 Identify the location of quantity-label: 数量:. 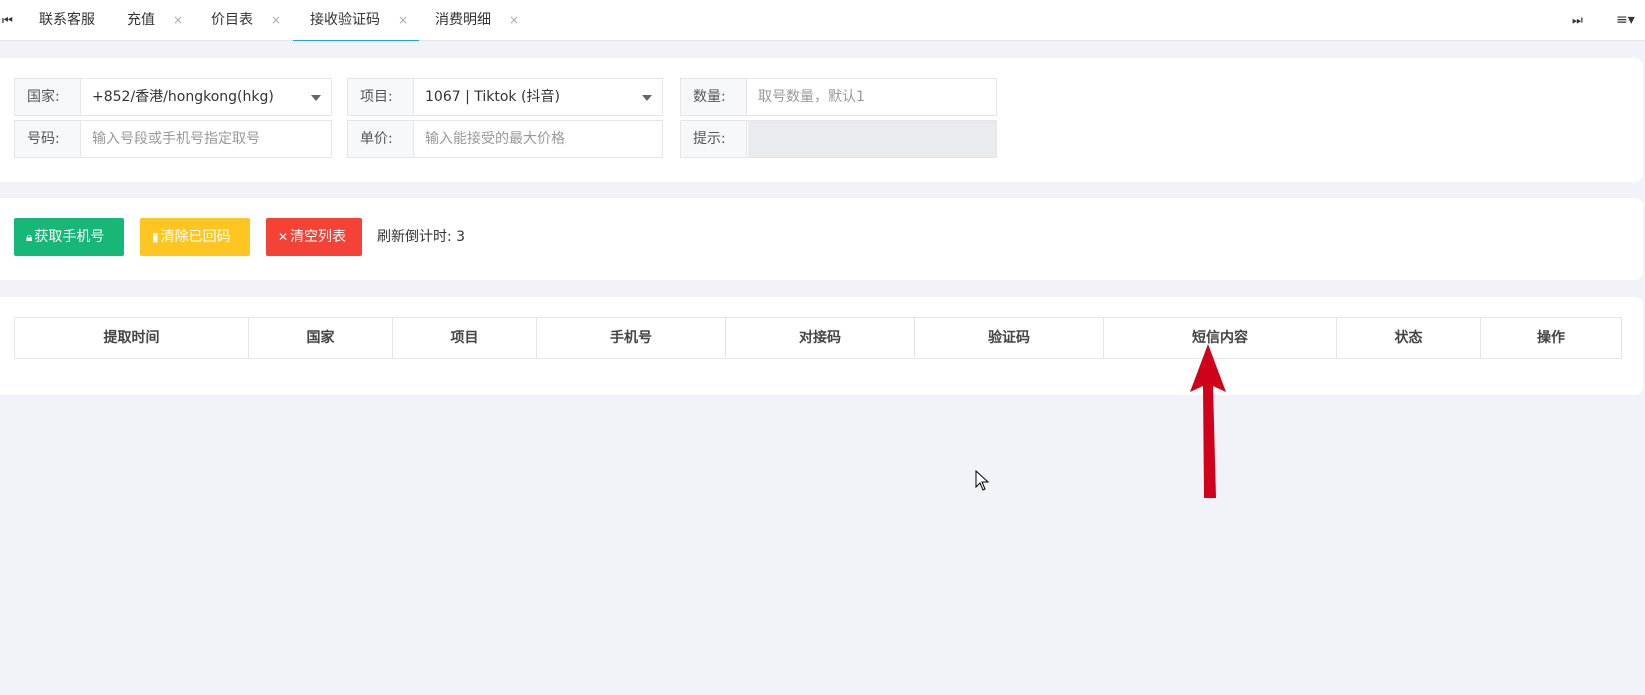
(714, 97).